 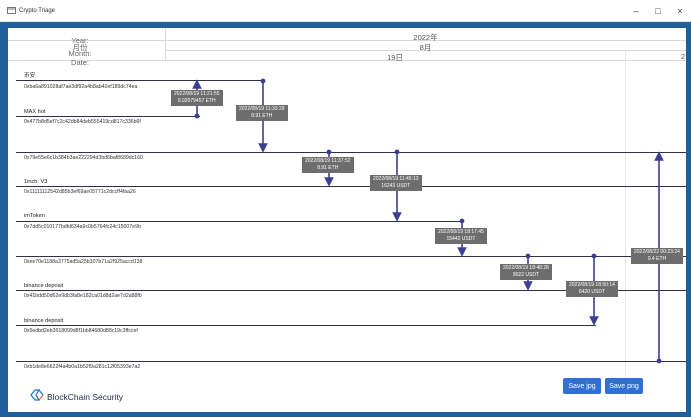 What do you see at coordinates (658, 11) in the screenshot?
I see `maximize-button: □` at bounding box center [658, 11].